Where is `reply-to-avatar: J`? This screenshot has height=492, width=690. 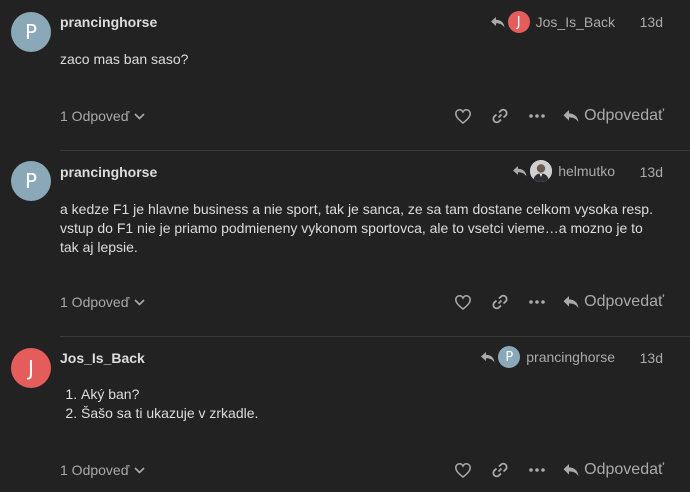
reply-to-avatar: J is located at coordinates (518, 22).